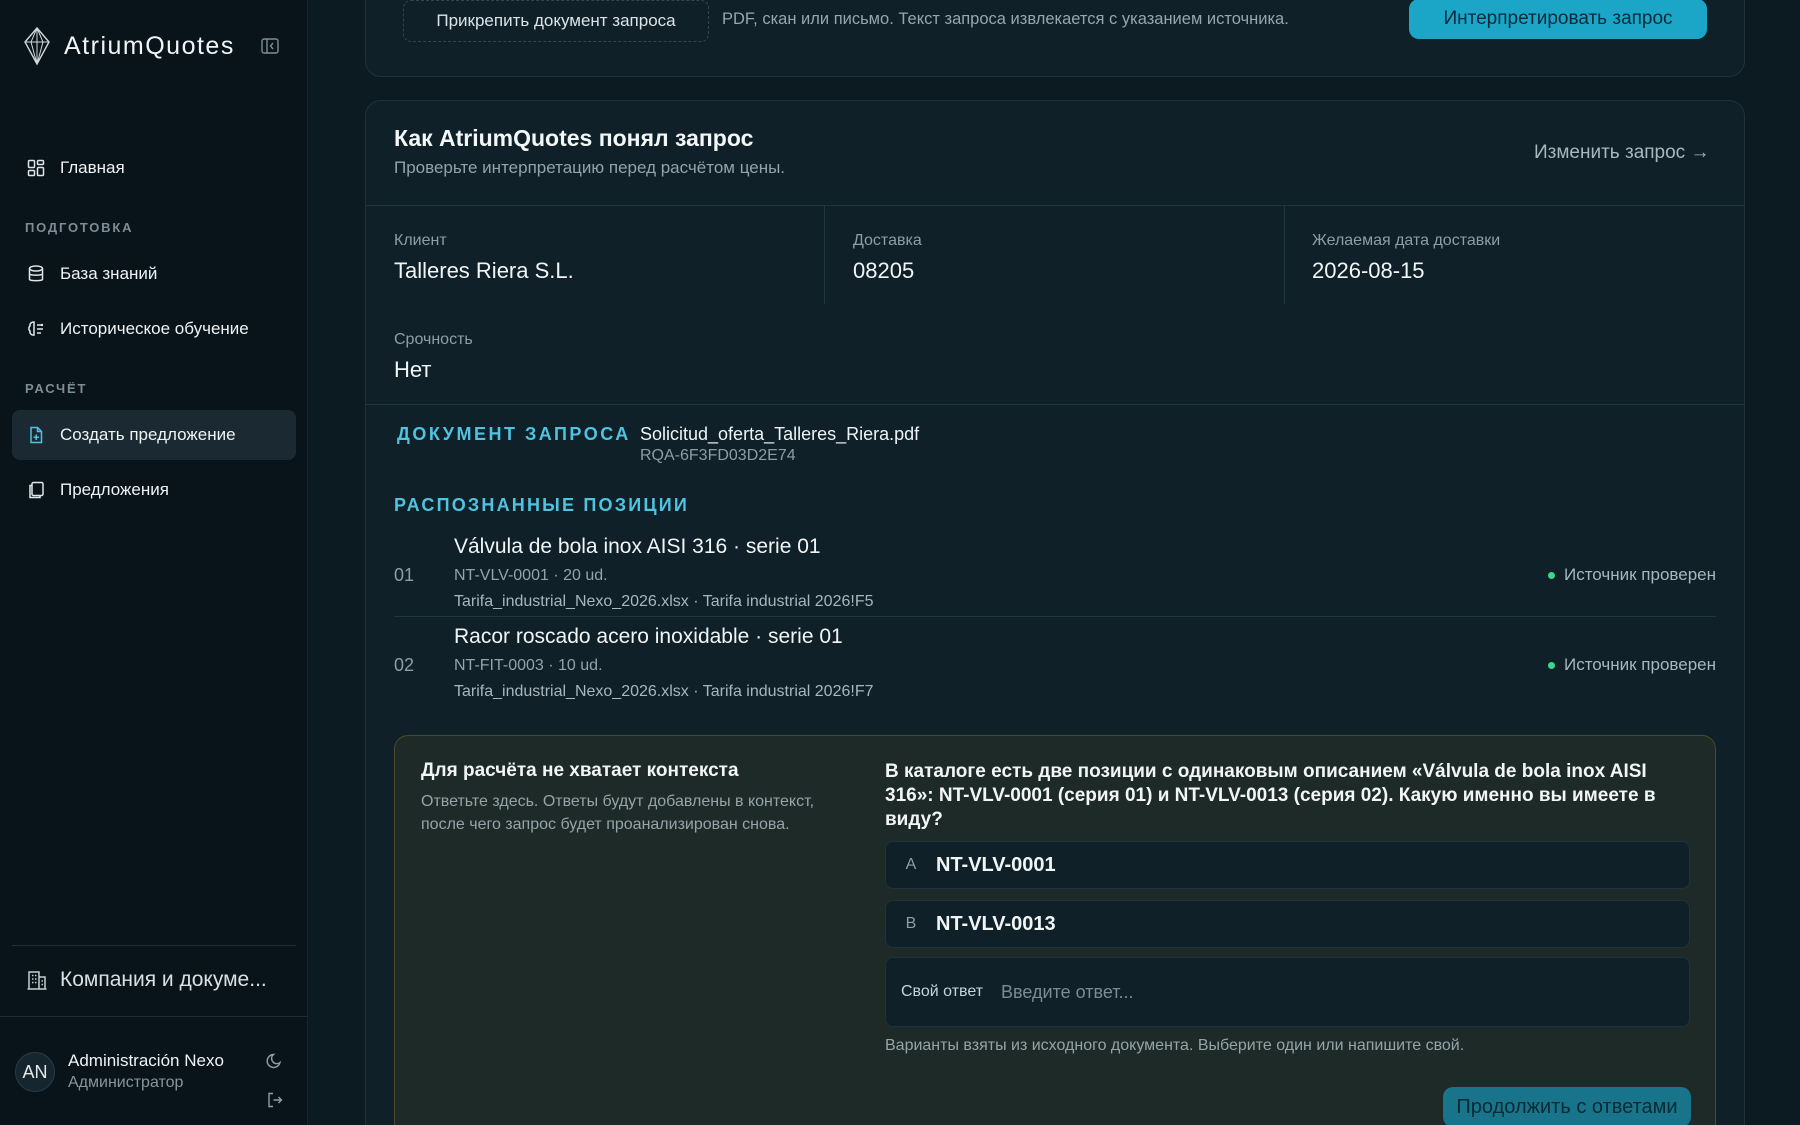  What do you see at coordinates (556, 21) in the screenshot?
I see `attach-document-button: Прикрепить документ запроса` at bounding box center [556, 21].